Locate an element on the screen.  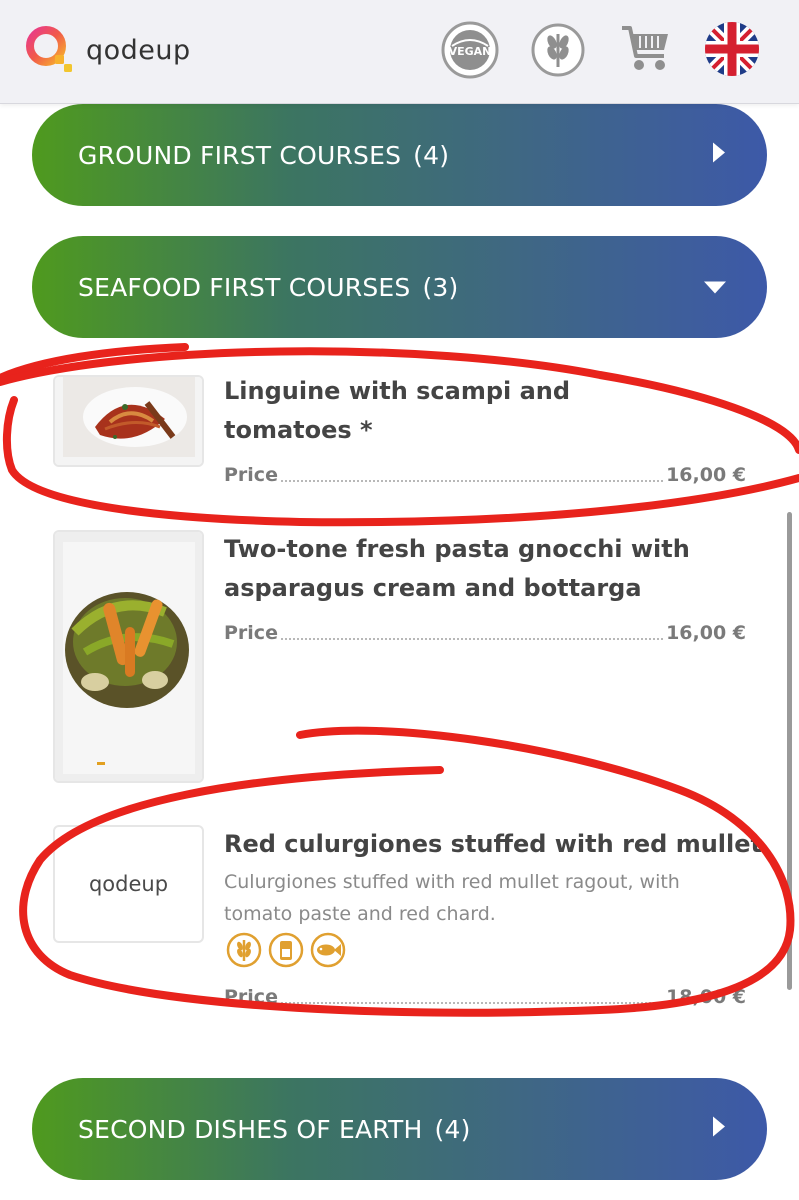
category-seafood-first-courses: SEAFOOD FIRST COURSES (3) is located at coordinates (399, 287).